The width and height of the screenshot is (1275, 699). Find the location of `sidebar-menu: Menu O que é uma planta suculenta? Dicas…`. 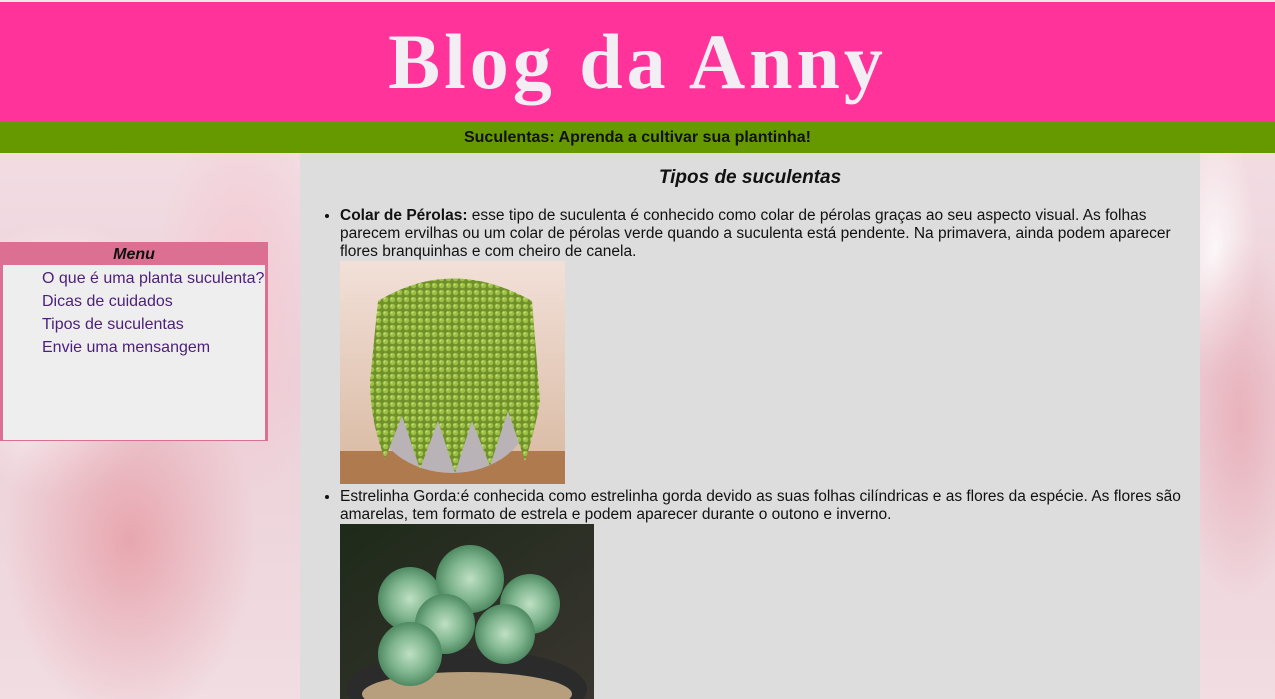

sidebar-menu: Menu O que é uma planta suculenta? Dicas… is located at coordinates (134, 341).